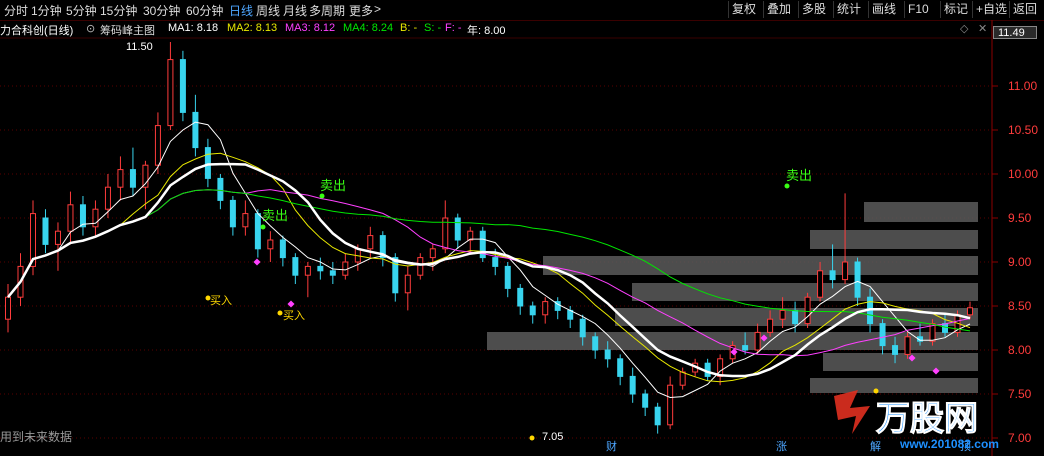 The height and width of the screenshot is (456, 1044). I want to click on toolbar-button: 叠加, so click(778, 9).